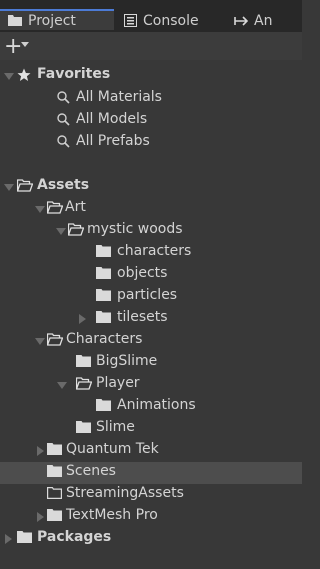  I want to click on tree-item-textmesh-pro: TextMesh Pro, so click(151, 517).